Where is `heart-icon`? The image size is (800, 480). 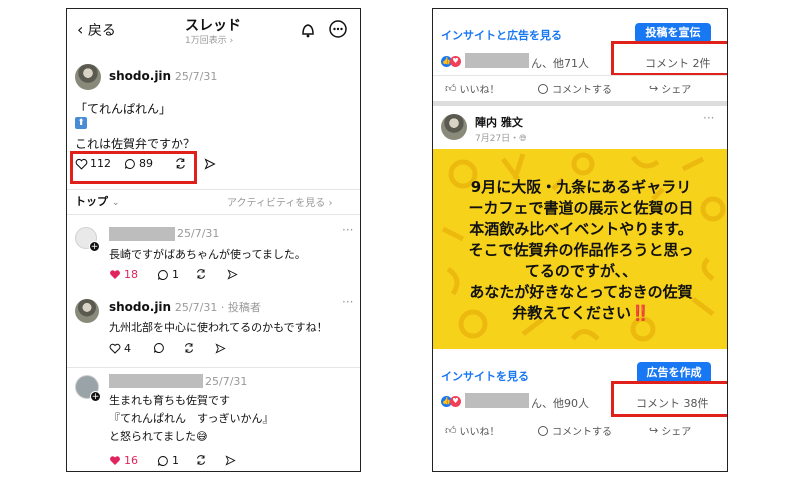 heart-icon is located at coordinates (115, 348).